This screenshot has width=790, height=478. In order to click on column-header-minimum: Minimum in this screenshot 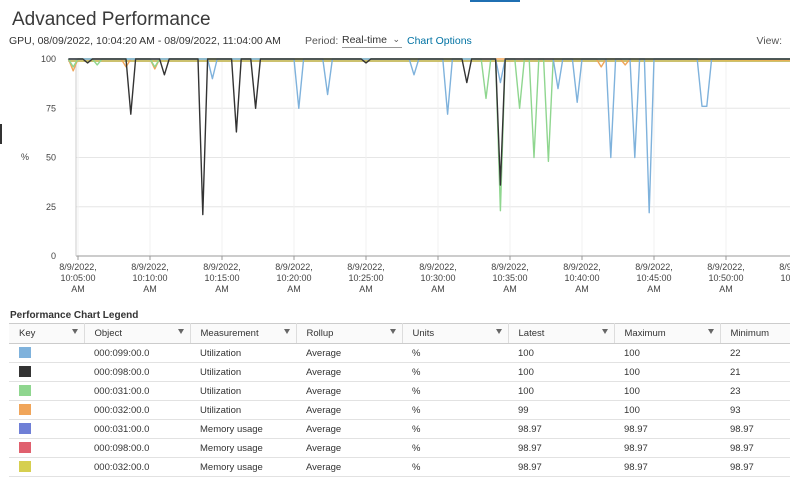, I will do `click(755, 333)`.